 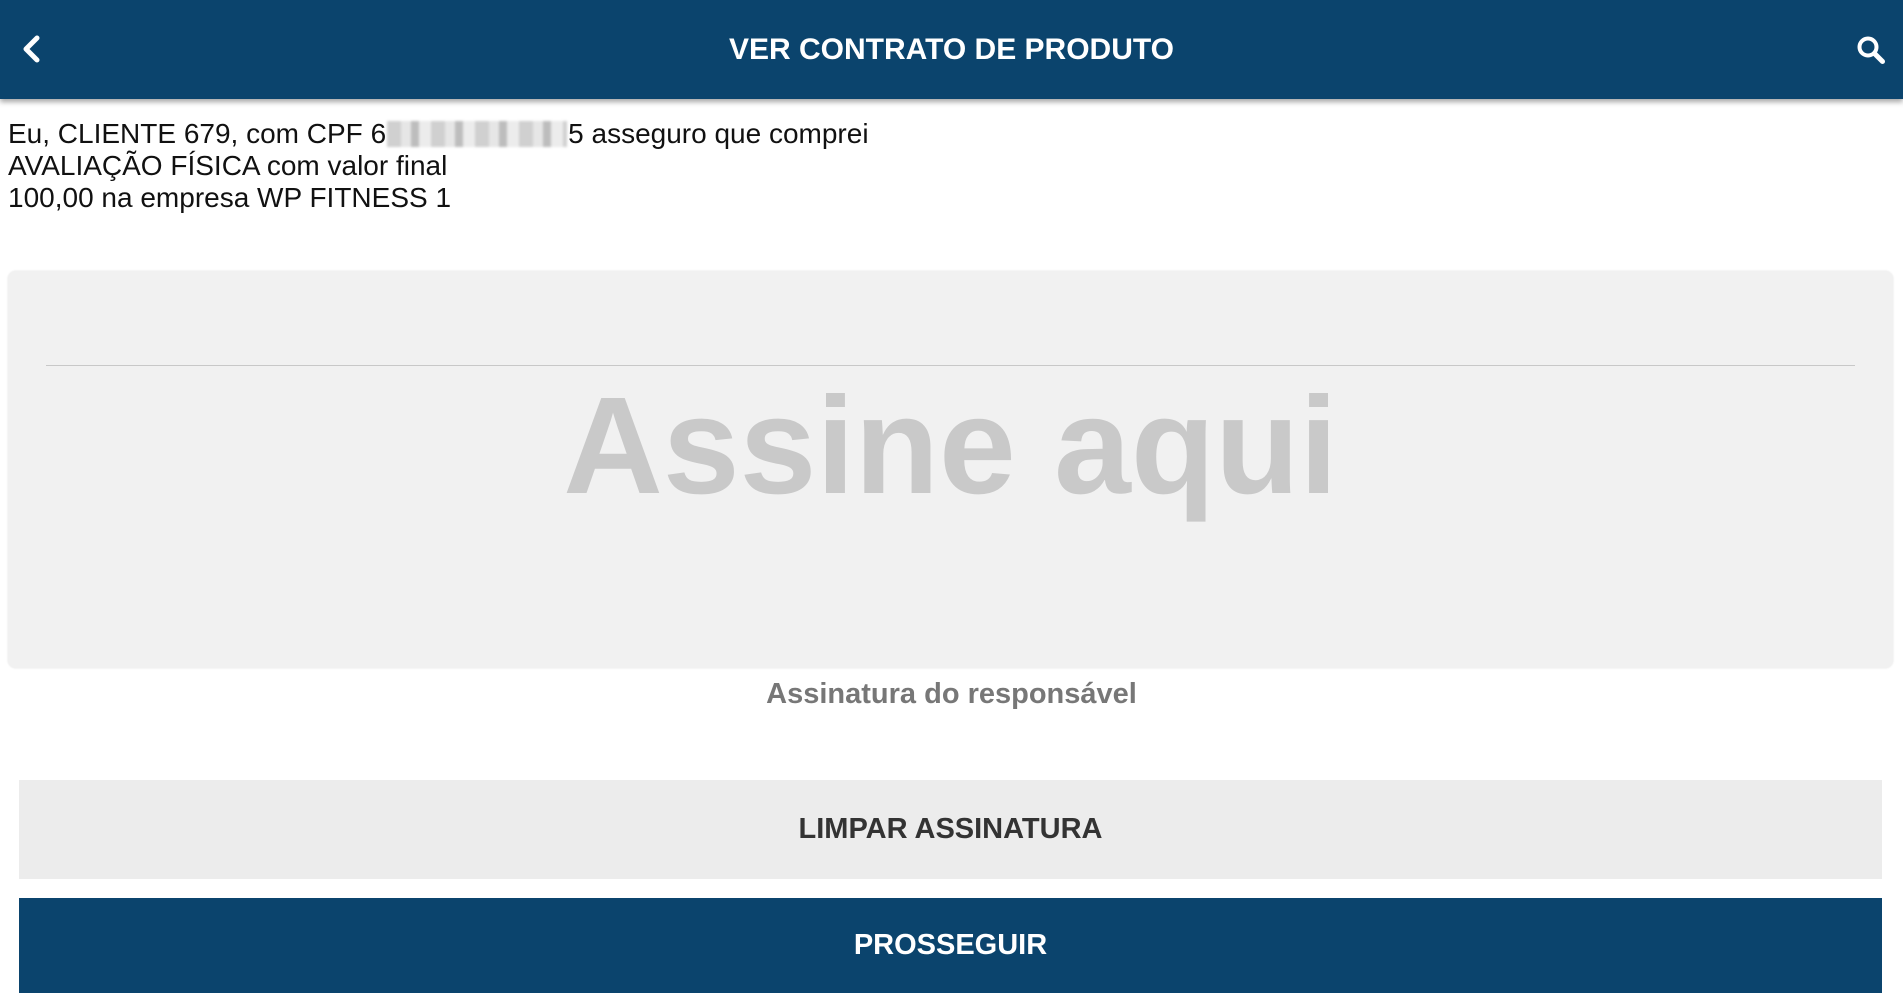 I want to click on page-title: VER CONTRATO DE PRODUTO, so click(x=951, y=49).